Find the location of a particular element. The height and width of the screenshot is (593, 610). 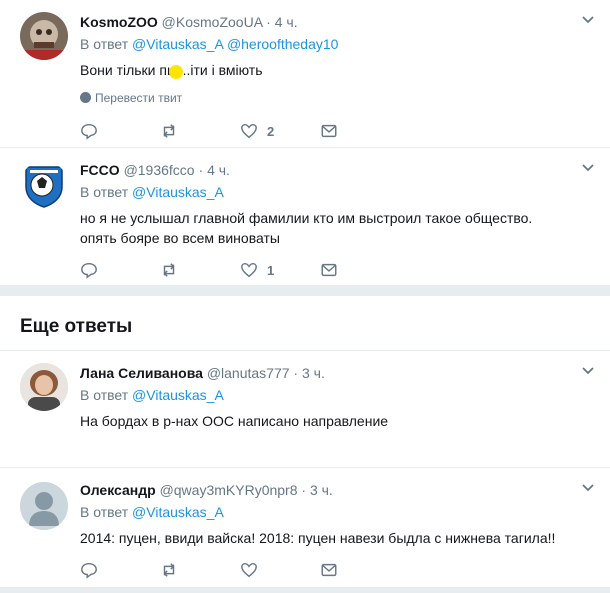

like-button: 2 is located at coordinates (257, 131).